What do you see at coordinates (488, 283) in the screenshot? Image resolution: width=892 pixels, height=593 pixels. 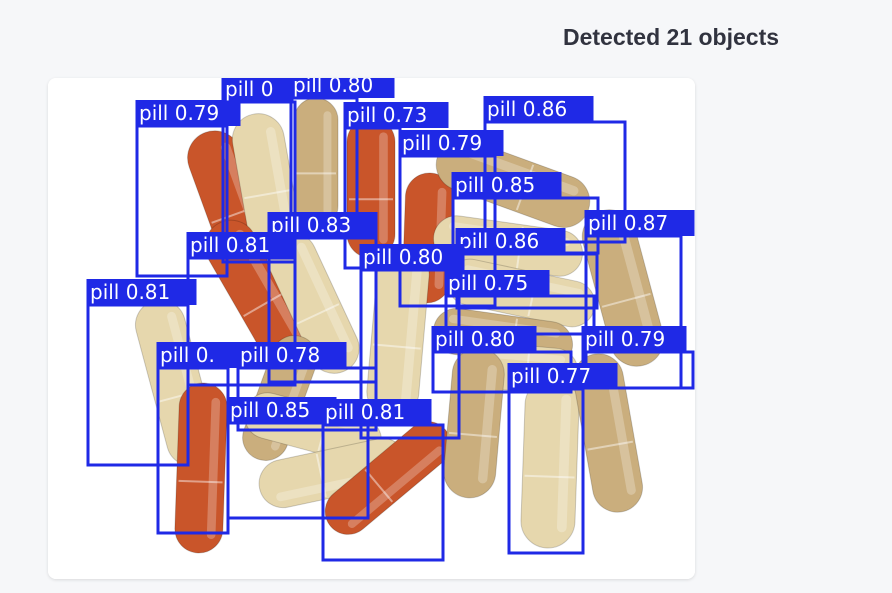 I see `detection-label: pill 0.75` at bounding box center [488, 283].